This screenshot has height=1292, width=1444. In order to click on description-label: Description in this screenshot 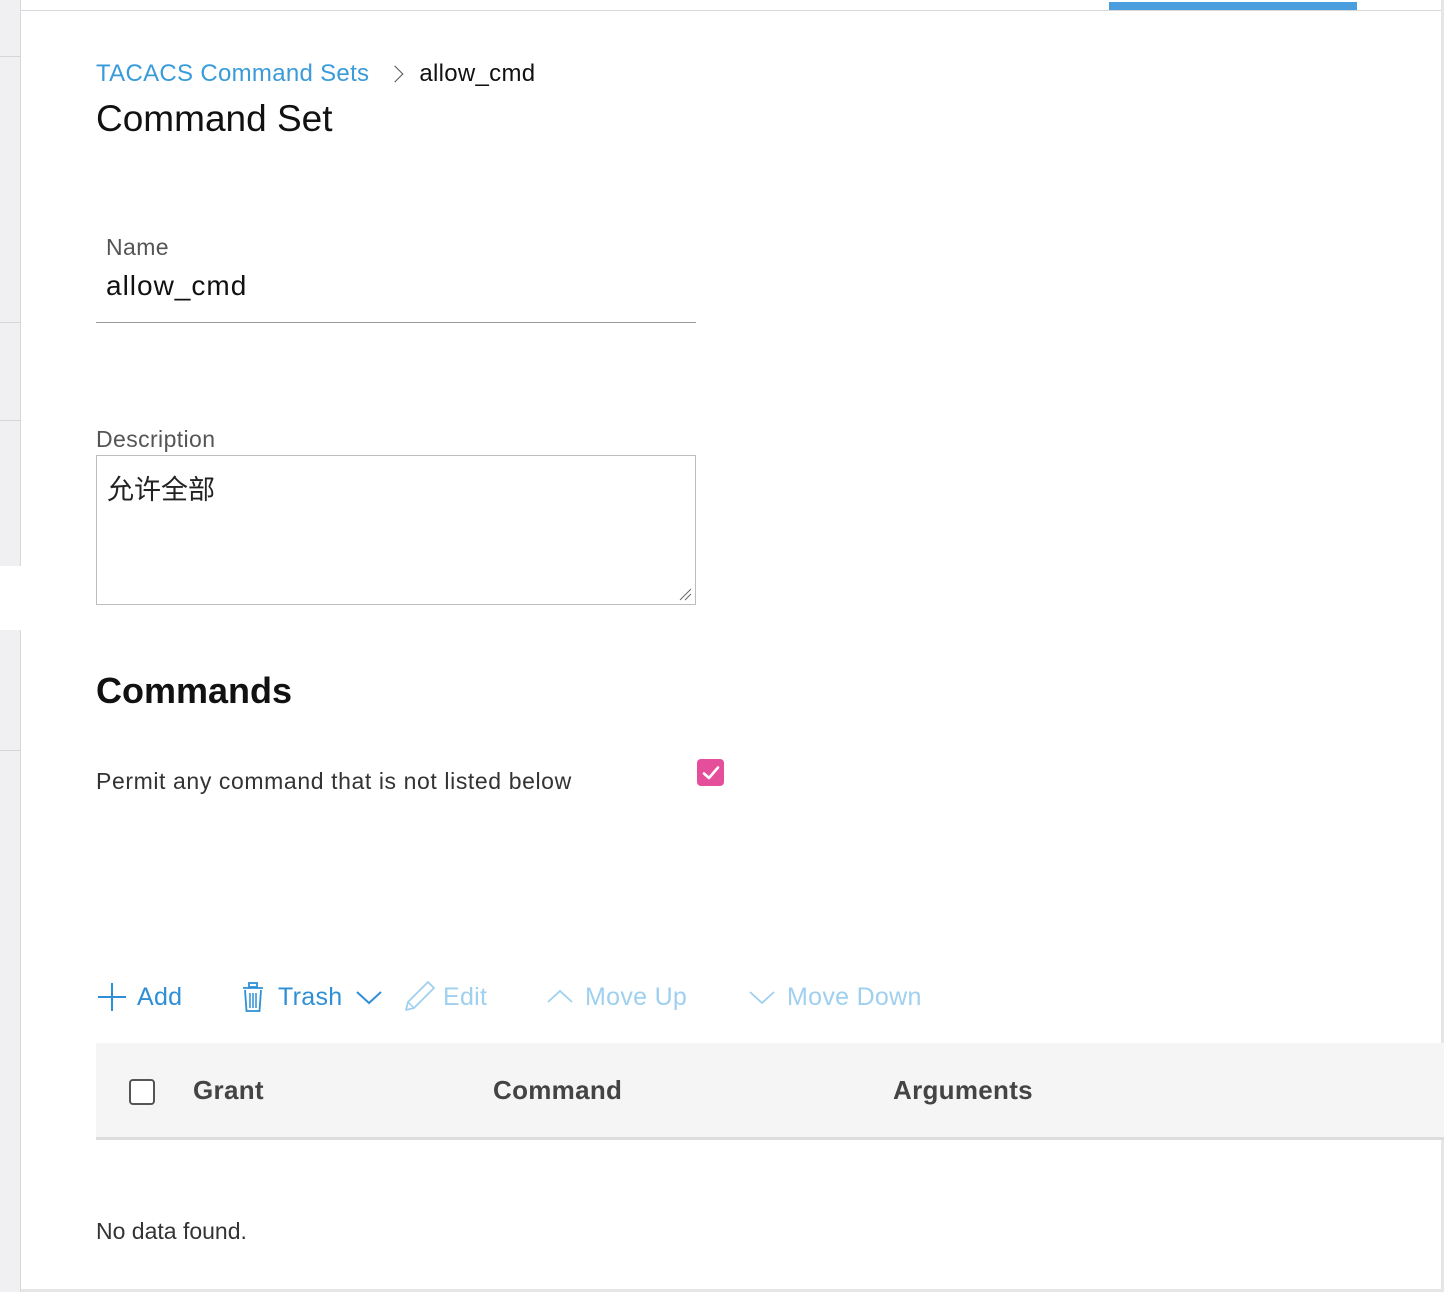, I will do `click(156, 439)`.